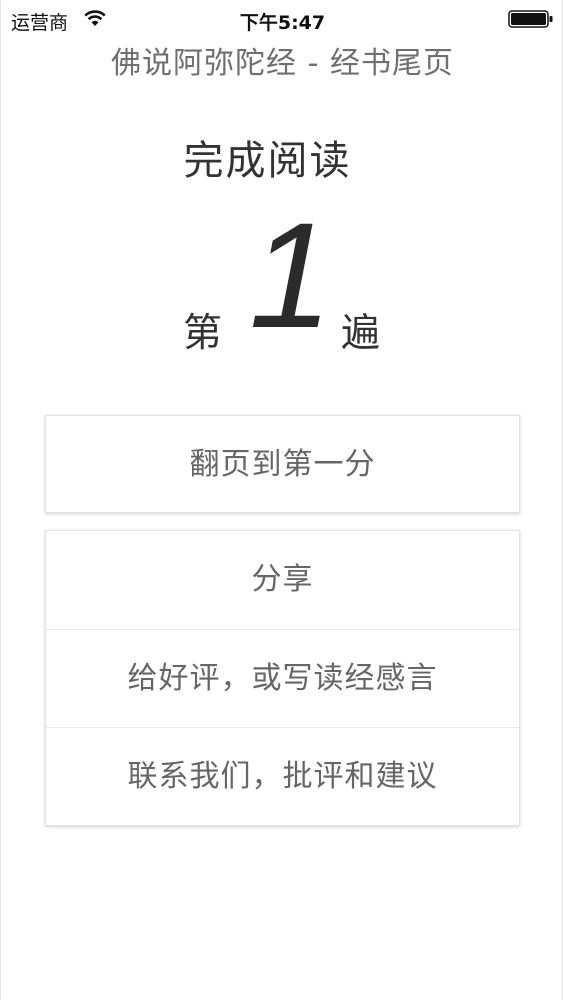 This screenshot has width=563, height=1000. I want to click on first-page-card: 翻页到第一分, so click(282, 464).